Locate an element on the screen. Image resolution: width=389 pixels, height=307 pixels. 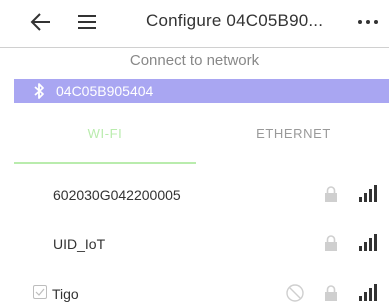
tab-wifi: WI-FI is located at coordinates (105, 141).